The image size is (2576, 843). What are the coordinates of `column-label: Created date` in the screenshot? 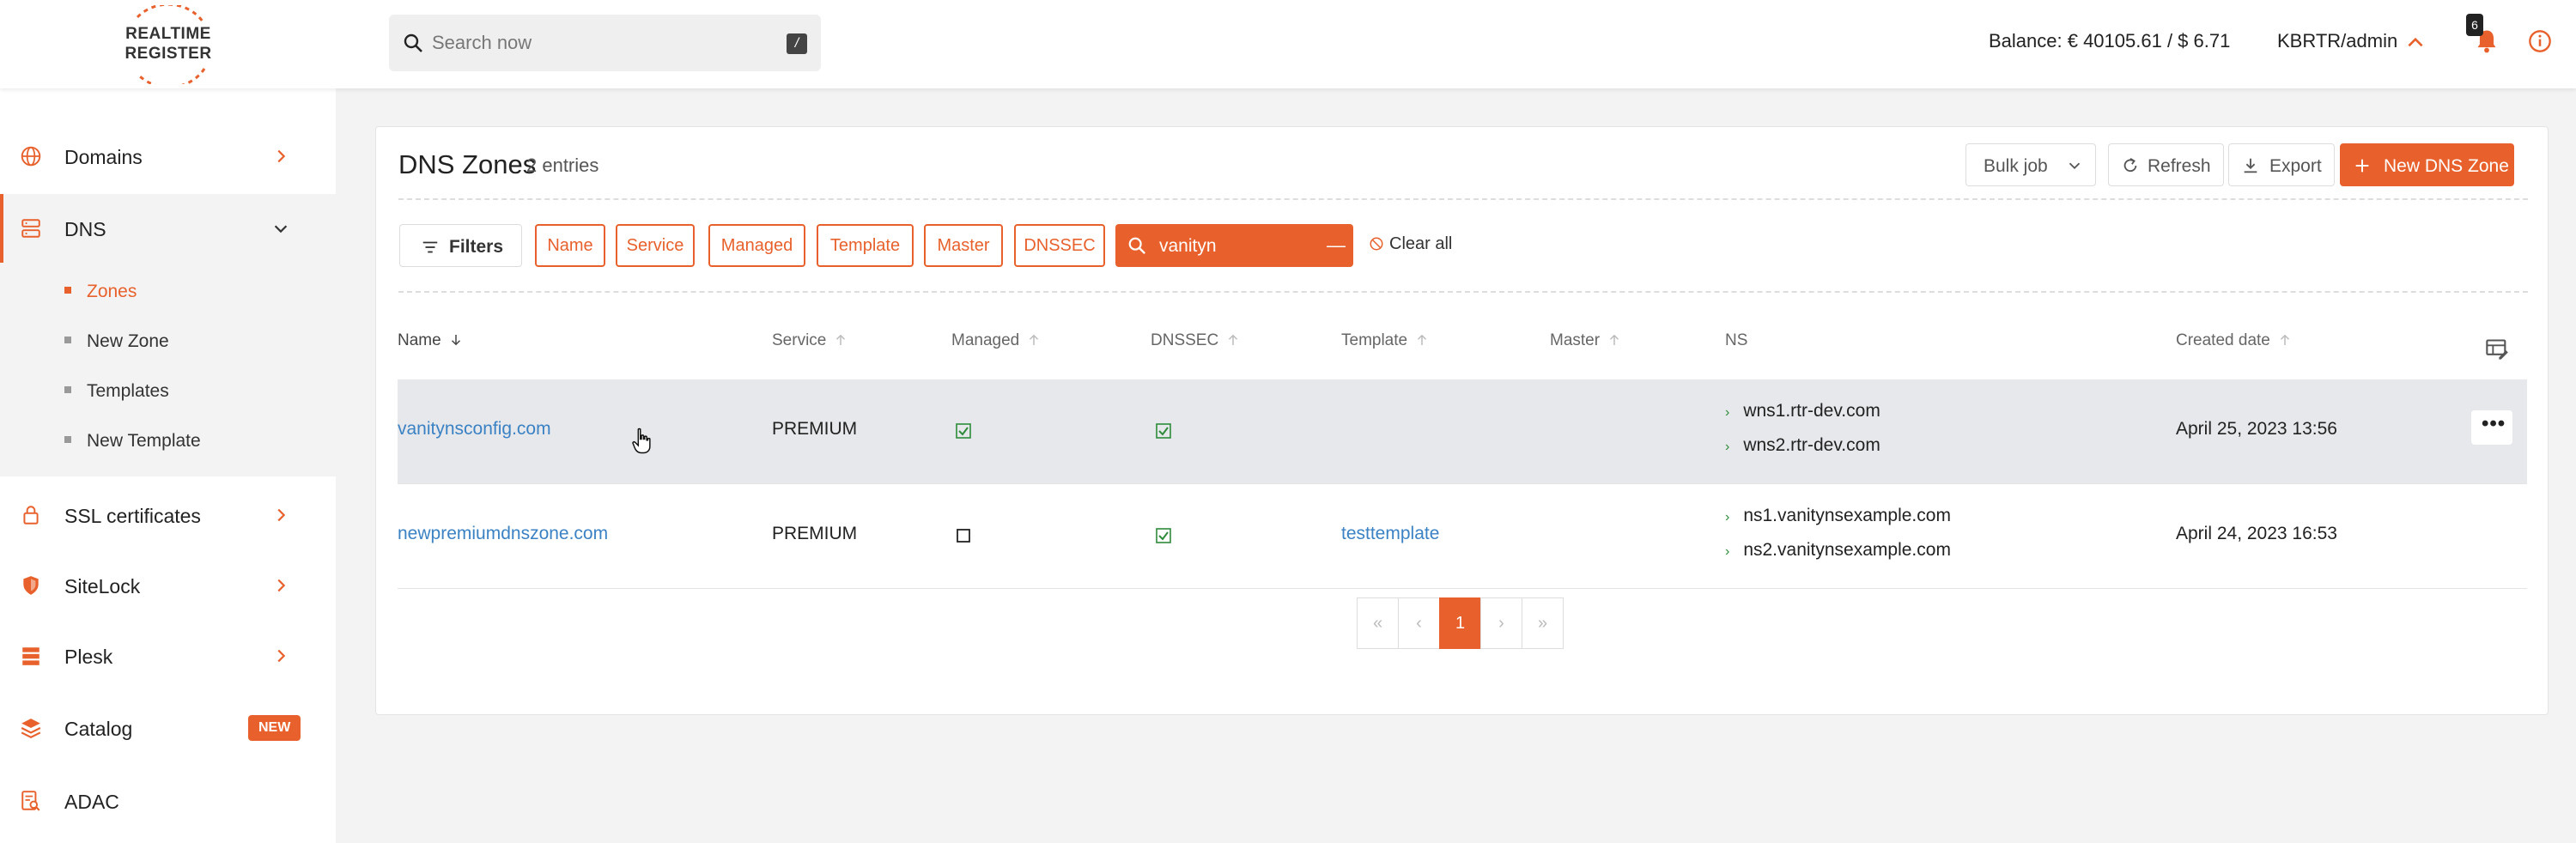 It's located at (2223, 340).